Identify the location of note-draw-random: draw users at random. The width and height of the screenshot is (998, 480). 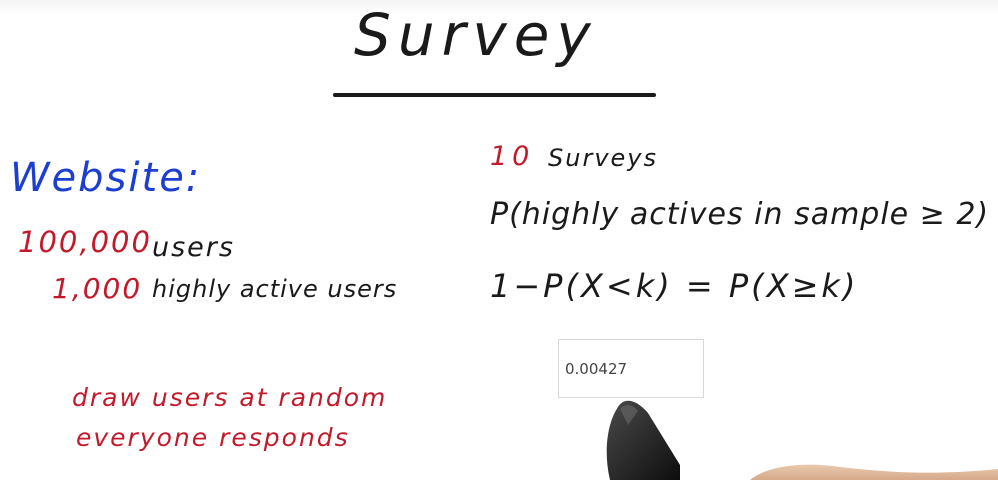
(230, 397).